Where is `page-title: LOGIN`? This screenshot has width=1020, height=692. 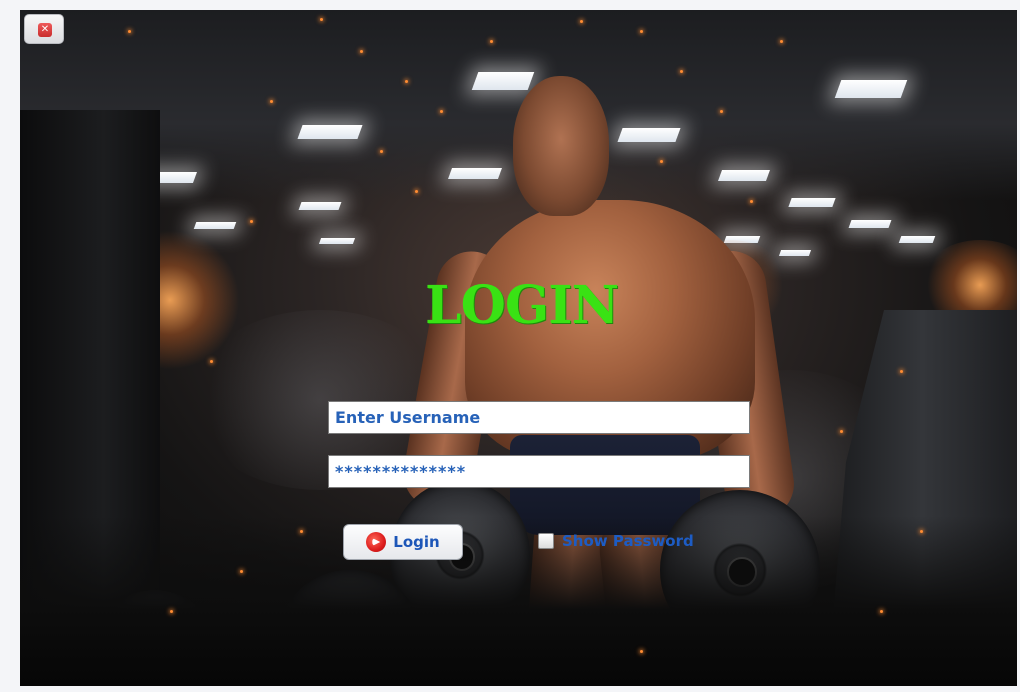
page-title: LOGIN is located at coordinates (522, 305).